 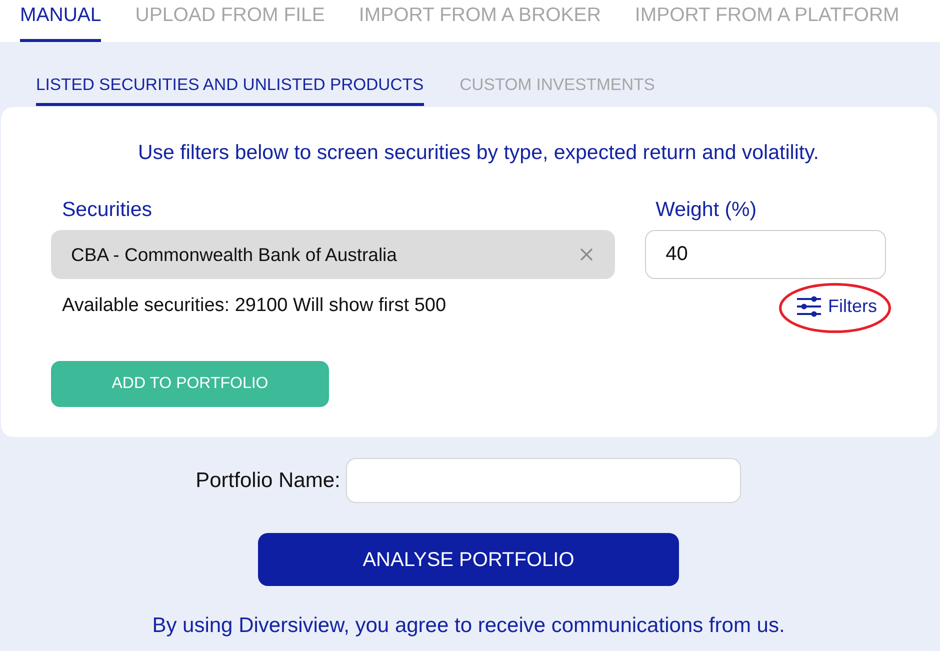 I want to click on intro-text: Use filters below to screen securities by type, expected return and volatility., so click(x=478, y=153).